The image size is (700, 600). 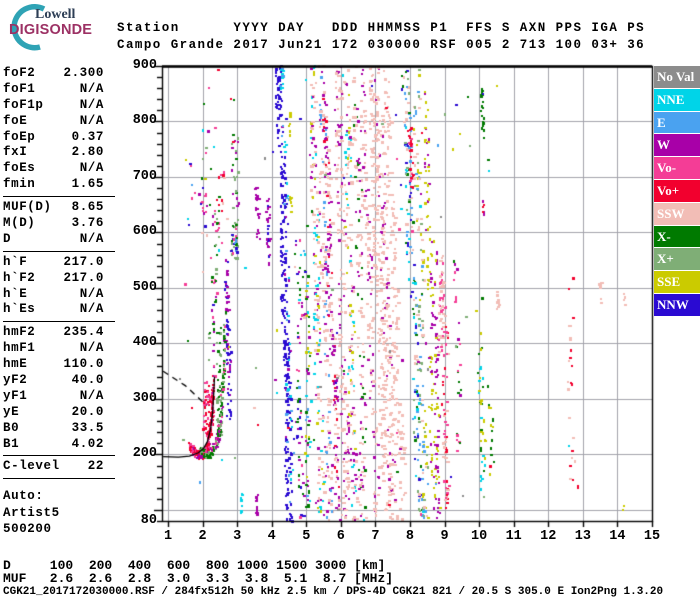 I want to click on direction-color-legend: No Val NNE E W Vo- Vo+ SSW X- X+ SSE NNW, so click(x=677, y=191).